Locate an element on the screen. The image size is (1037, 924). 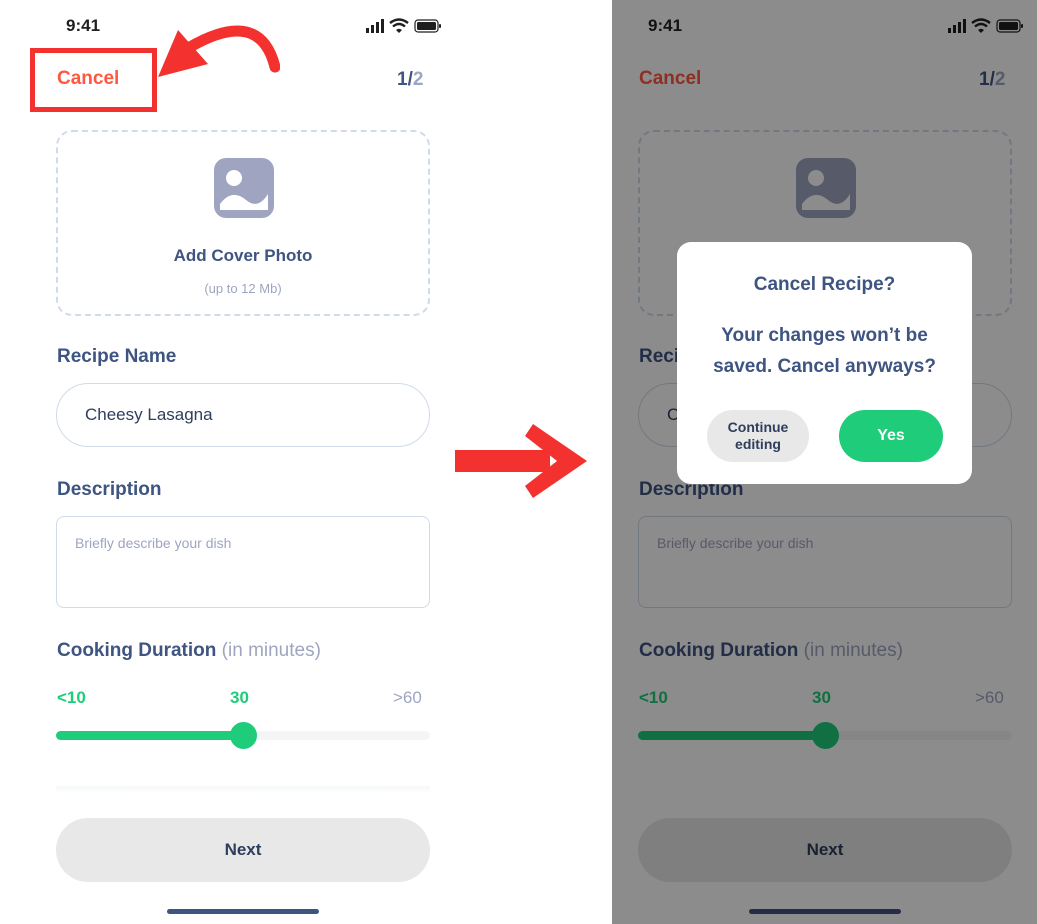
recipe-name-input: Cheesy Lasagna is located at coordinates (243, 415).